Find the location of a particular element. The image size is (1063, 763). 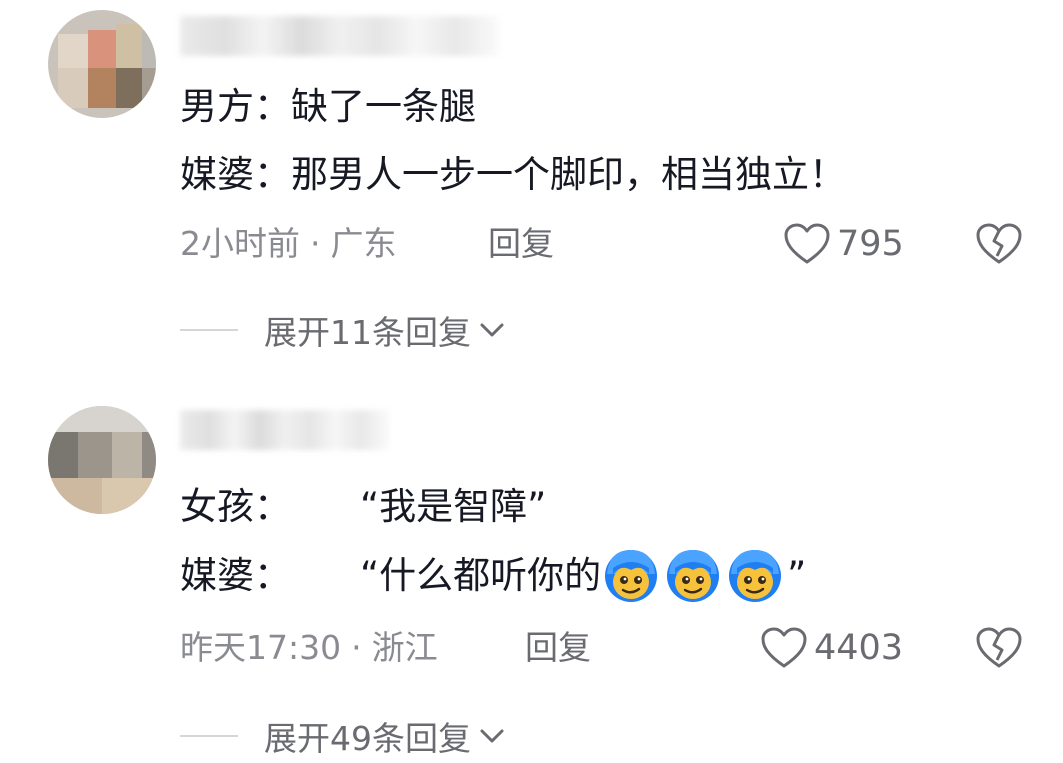

emoji-row is located at coordinates (694, 575).